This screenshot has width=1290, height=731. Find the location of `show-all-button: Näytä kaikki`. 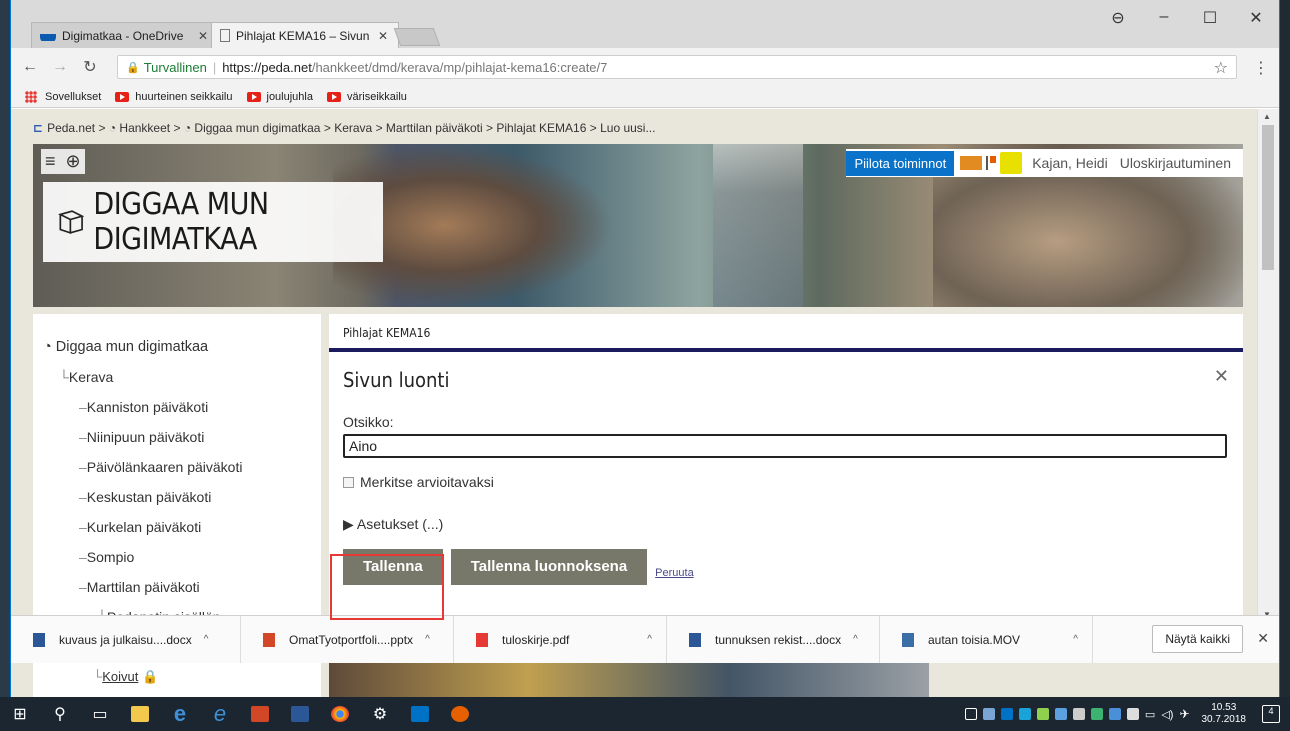

show-all-button: Näytä kaikki is located at coordinates (1197, 639).